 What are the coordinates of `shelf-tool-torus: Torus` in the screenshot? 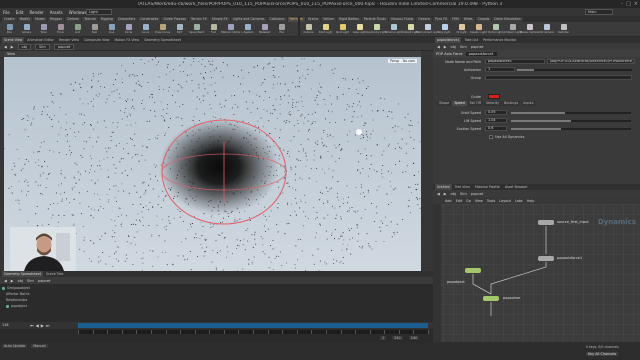 It's located at (60, 29).